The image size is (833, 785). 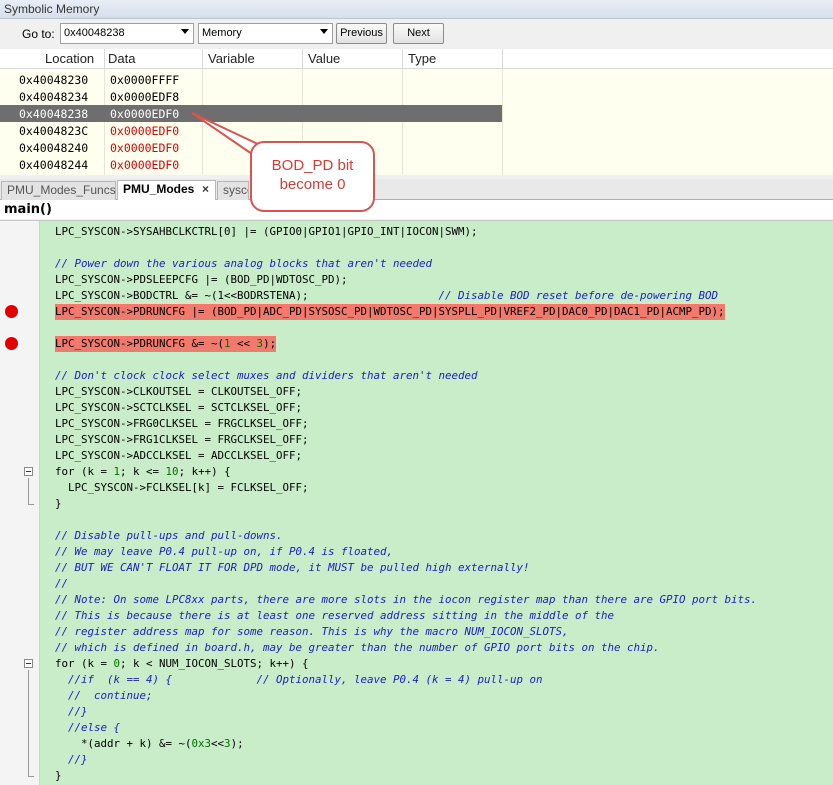 I want to click on goto-address-combo: 0x40048238, so click(x=127, y=33).